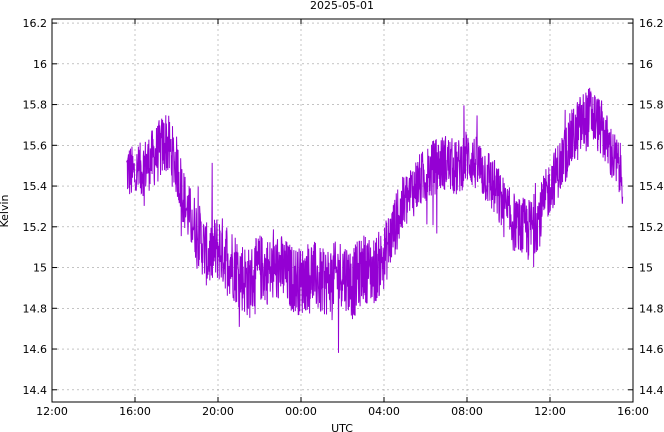  What do you see at coordinates (651, 186) in the screenshot?
I see `y-tick-label-right: 15.4` at bounding box center [651, 186].